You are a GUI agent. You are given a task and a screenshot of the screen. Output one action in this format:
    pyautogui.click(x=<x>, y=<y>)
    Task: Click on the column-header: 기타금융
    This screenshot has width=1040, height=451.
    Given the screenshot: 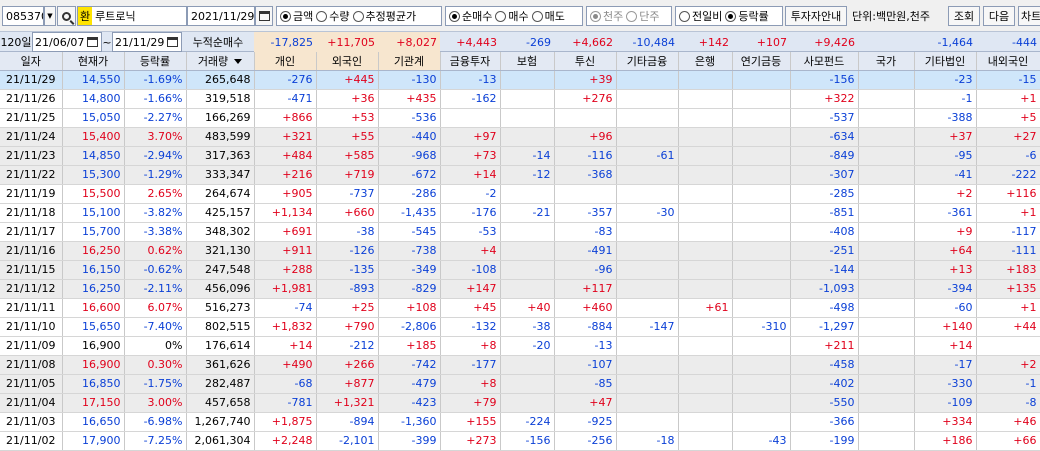 What is the action you would take?
    pyautogui.click(x=647, y=61)
    